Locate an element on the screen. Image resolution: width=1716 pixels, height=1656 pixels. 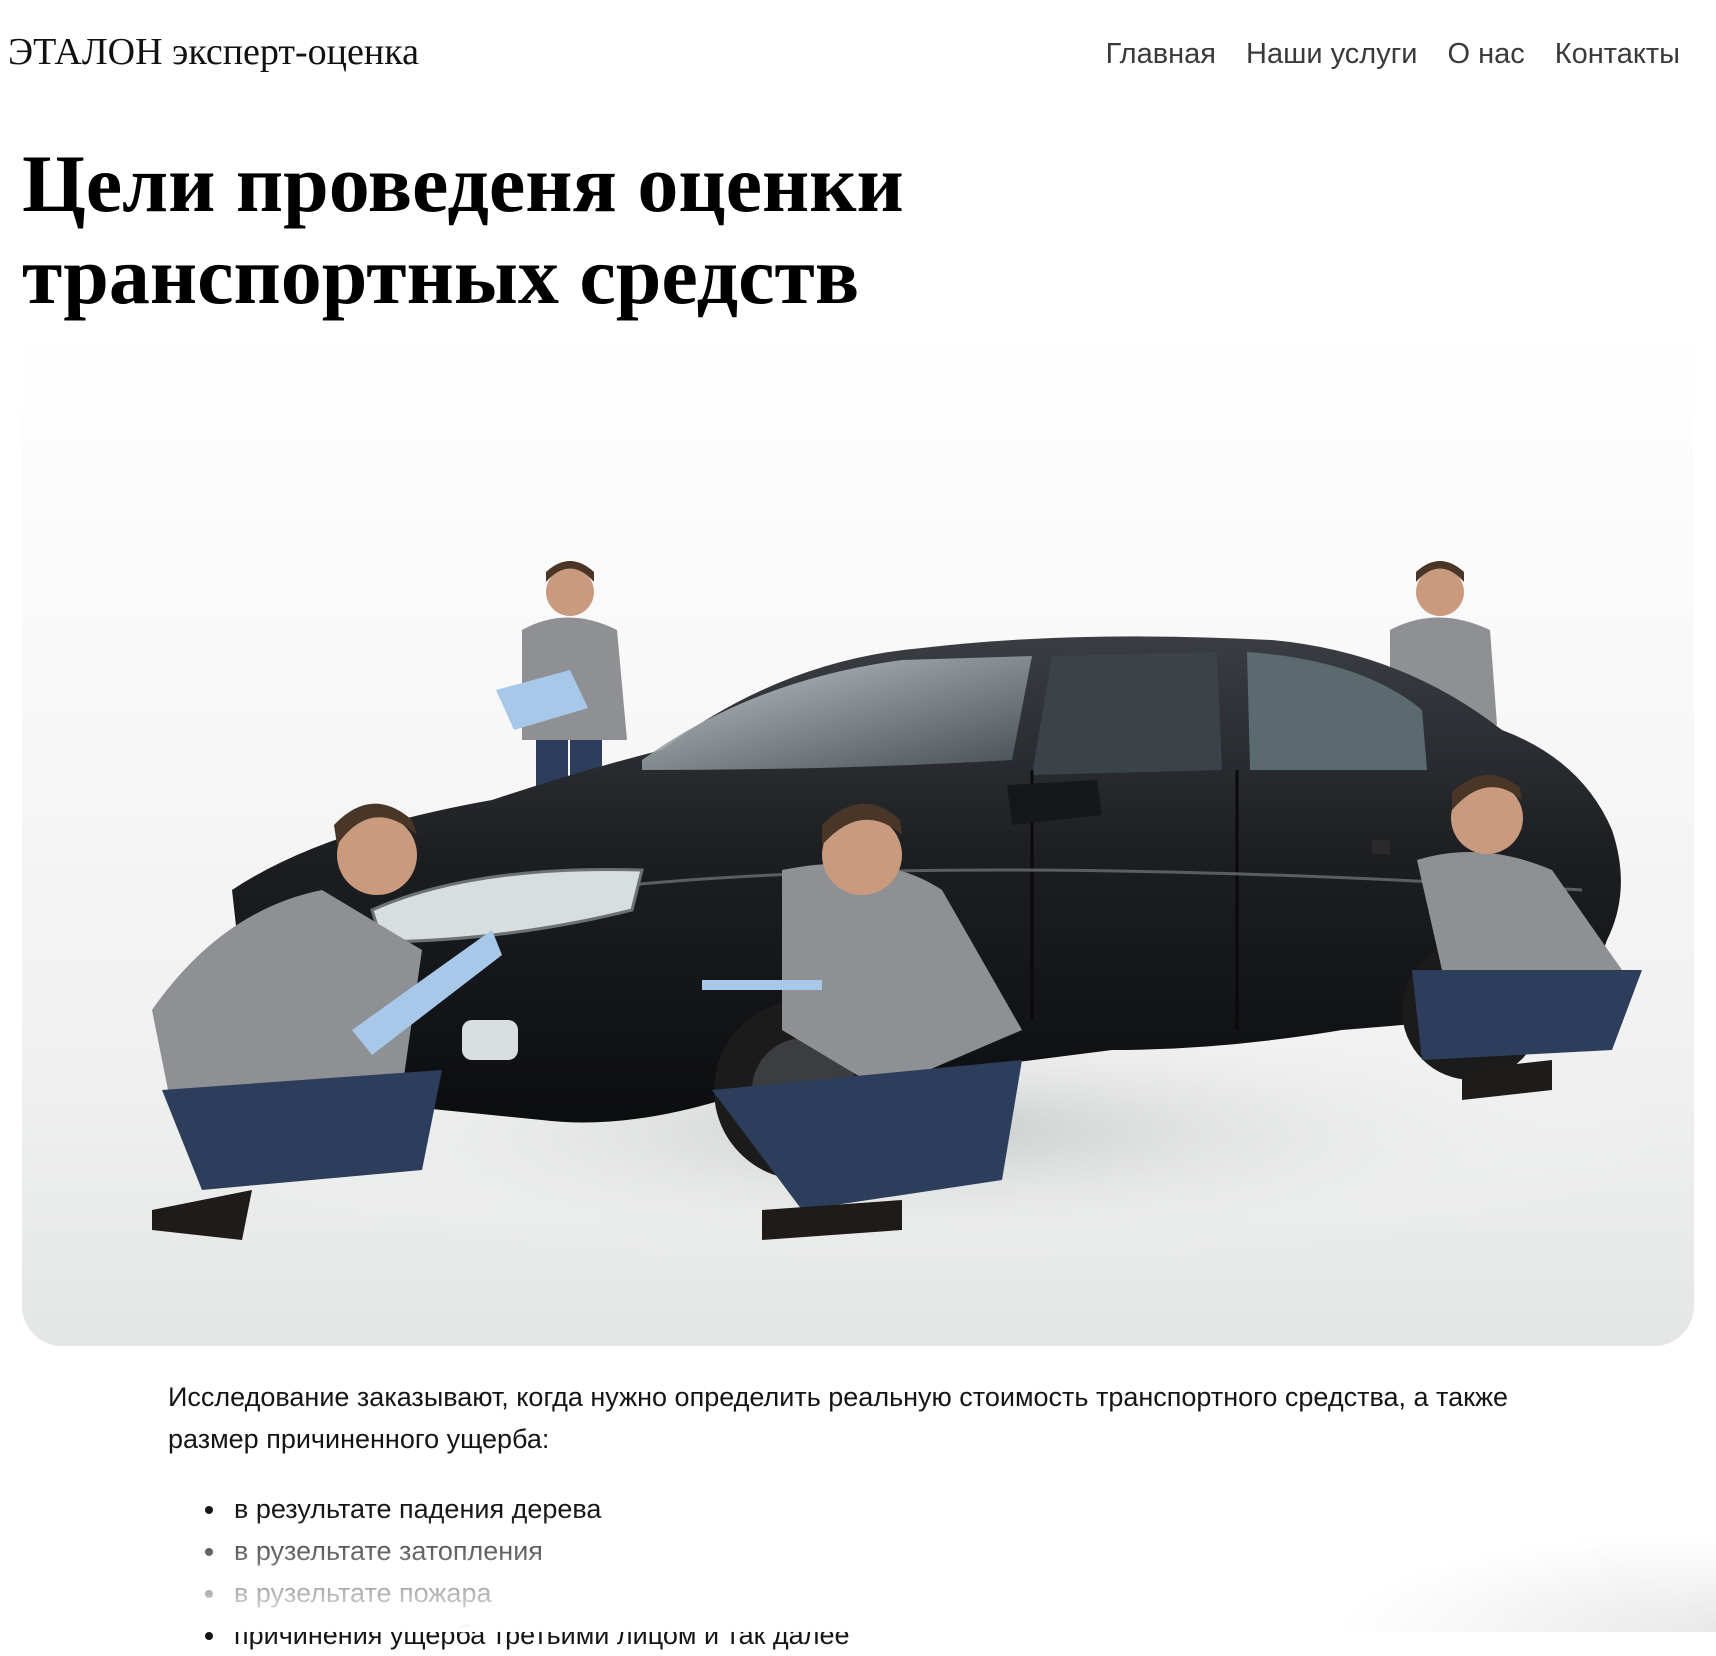
nav-item-about: О нас is located at coordinates (1485, 54).